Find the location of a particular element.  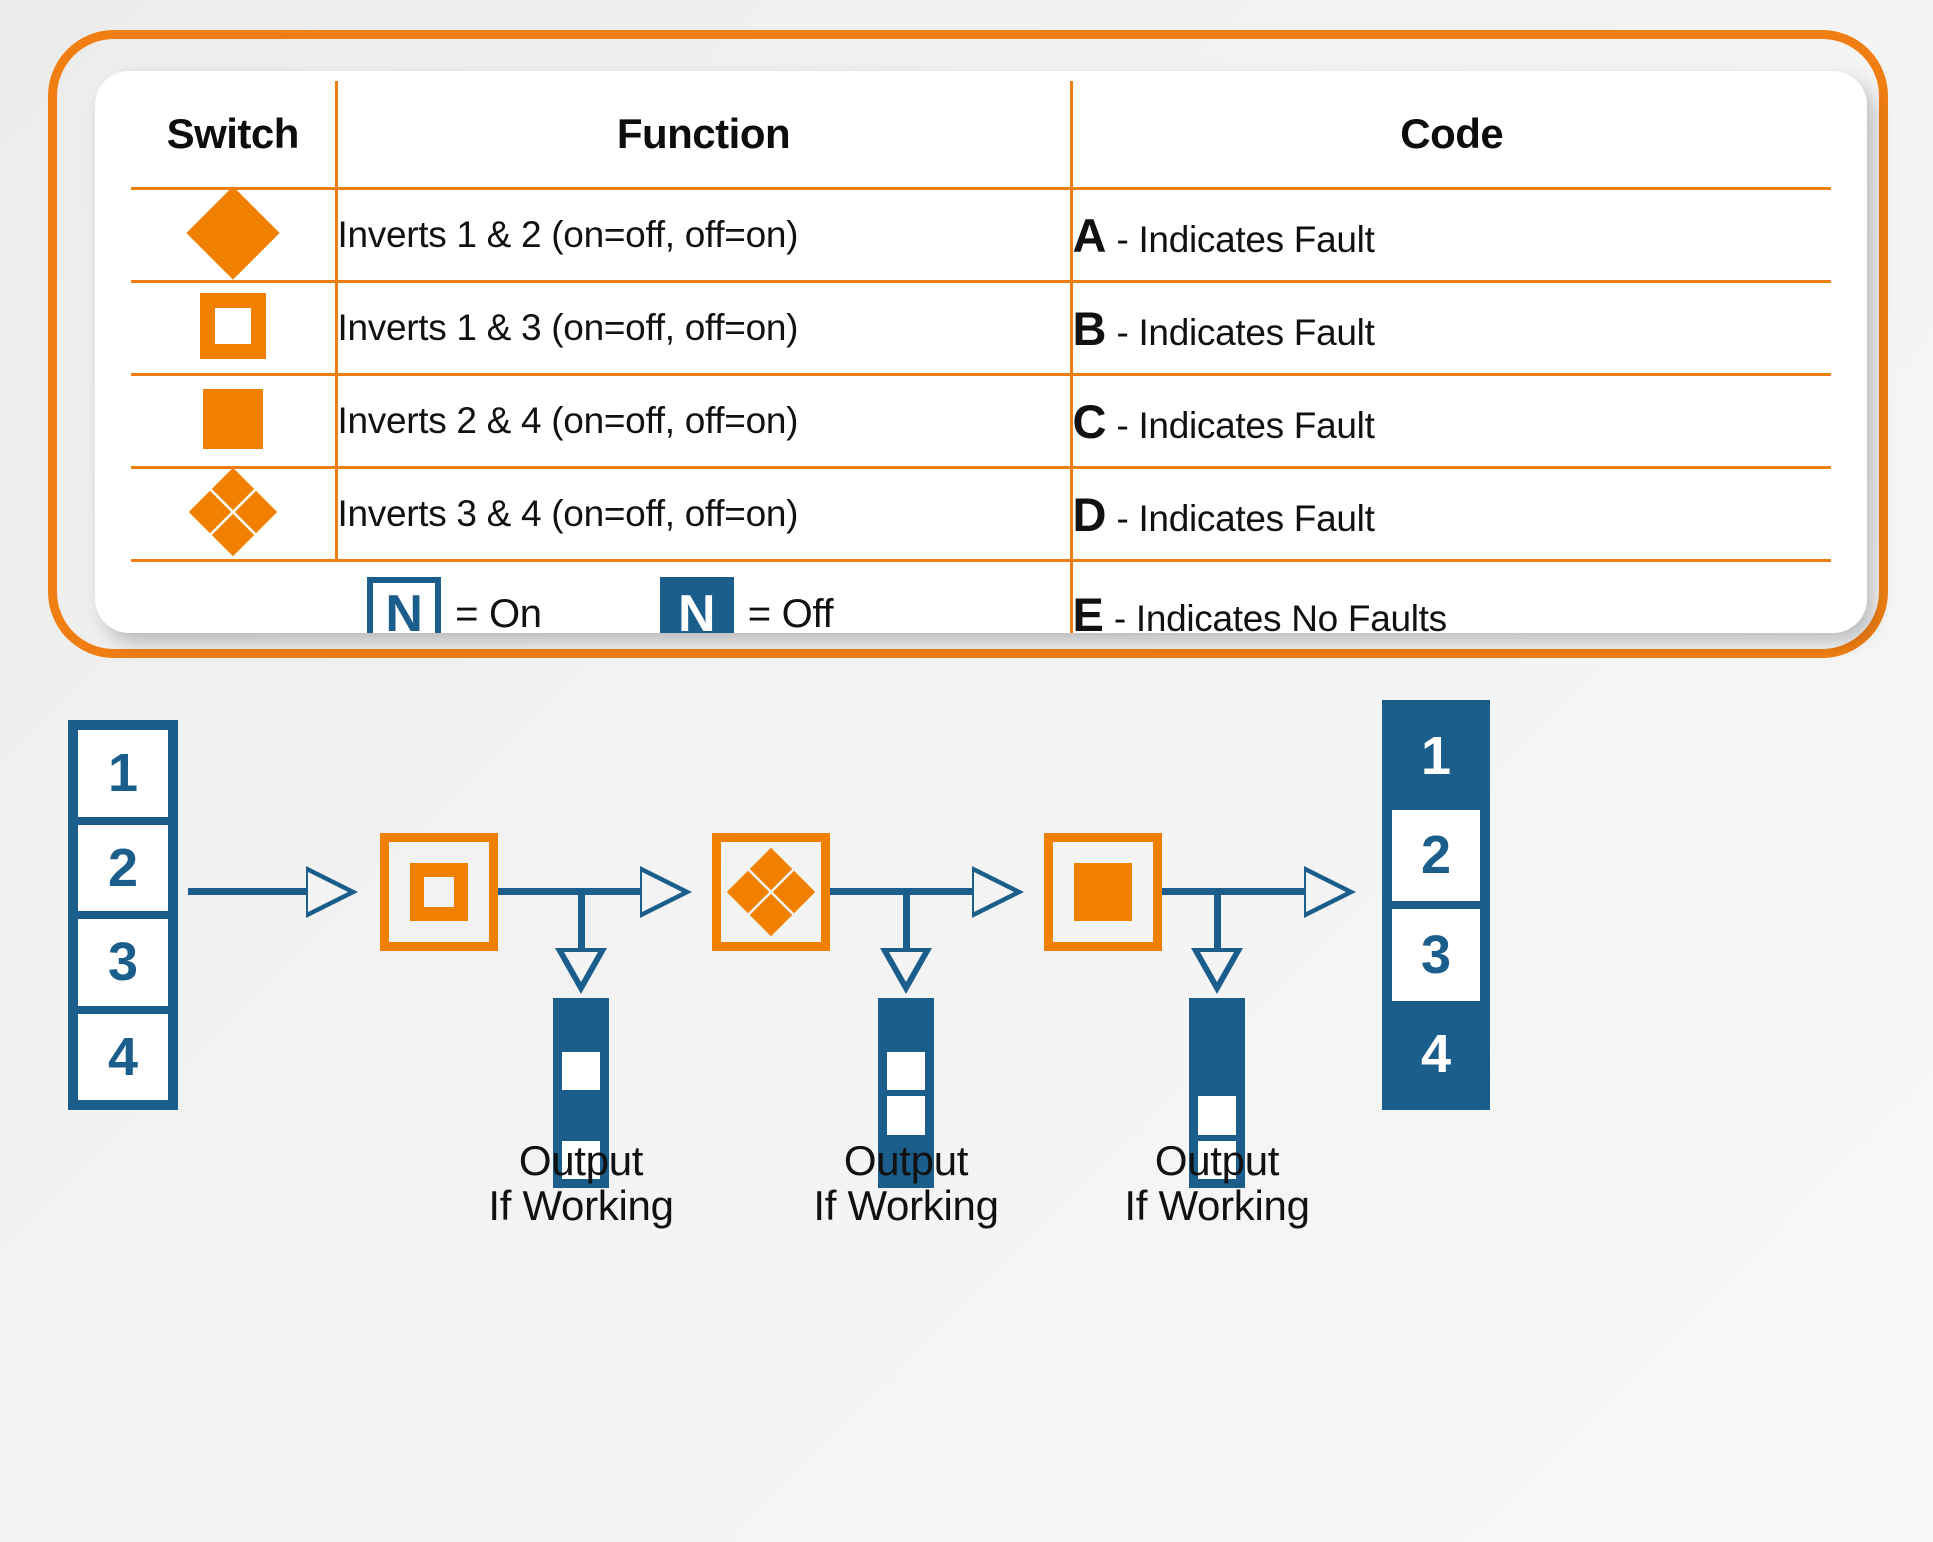

code-letter: D is located at coordinates (1089, 514).